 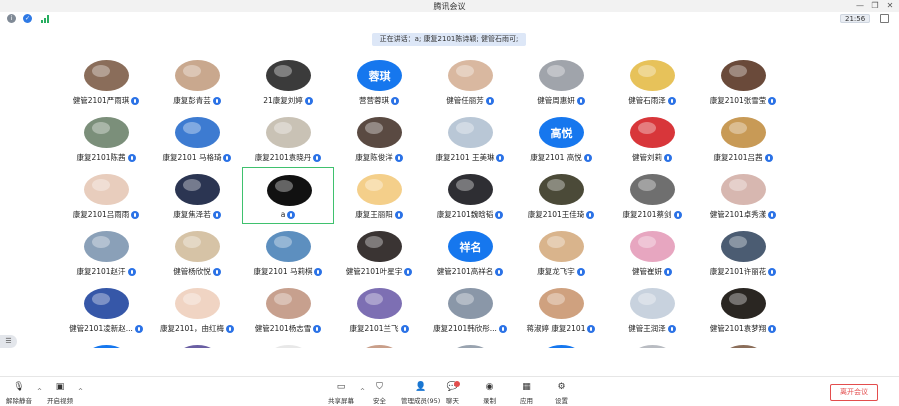 I want to click on participant-tile: 健管2101严雨琪, so click(x=106, y=81).